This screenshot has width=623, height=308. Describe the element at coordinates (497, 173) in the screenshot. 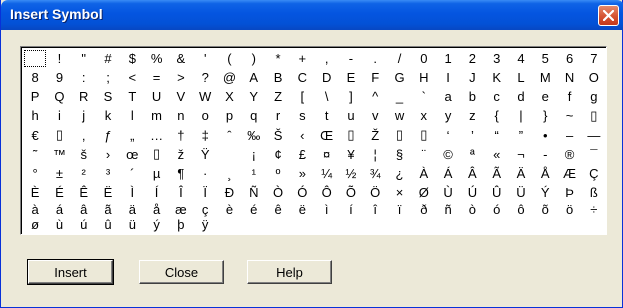

I see `symbol-cell: Ã` at that location.